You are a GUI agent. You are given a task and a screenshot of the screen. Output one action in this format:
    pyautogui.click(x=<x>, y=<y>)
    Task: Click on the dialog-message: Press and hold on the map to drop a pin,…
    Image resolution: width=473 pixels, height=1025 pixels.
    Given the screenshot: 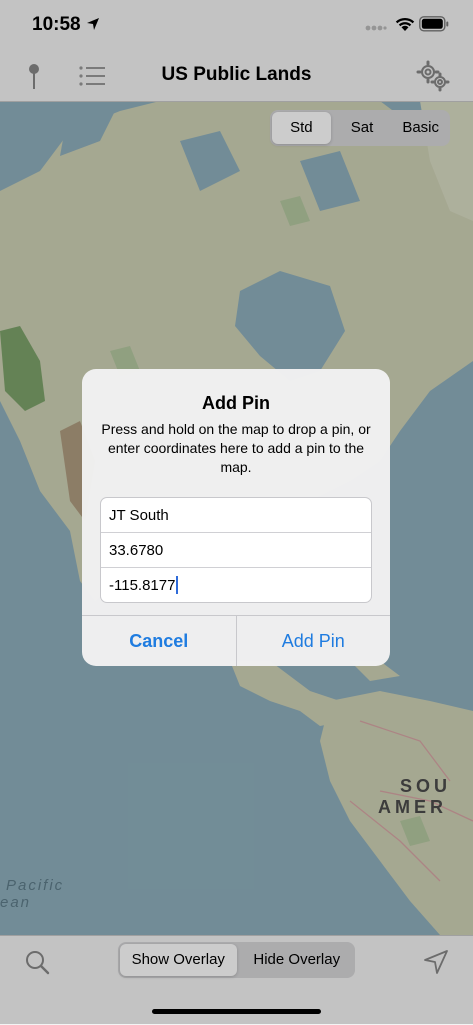 What is the action you would take?
    pyautogui.click(x=236, y=448)
    